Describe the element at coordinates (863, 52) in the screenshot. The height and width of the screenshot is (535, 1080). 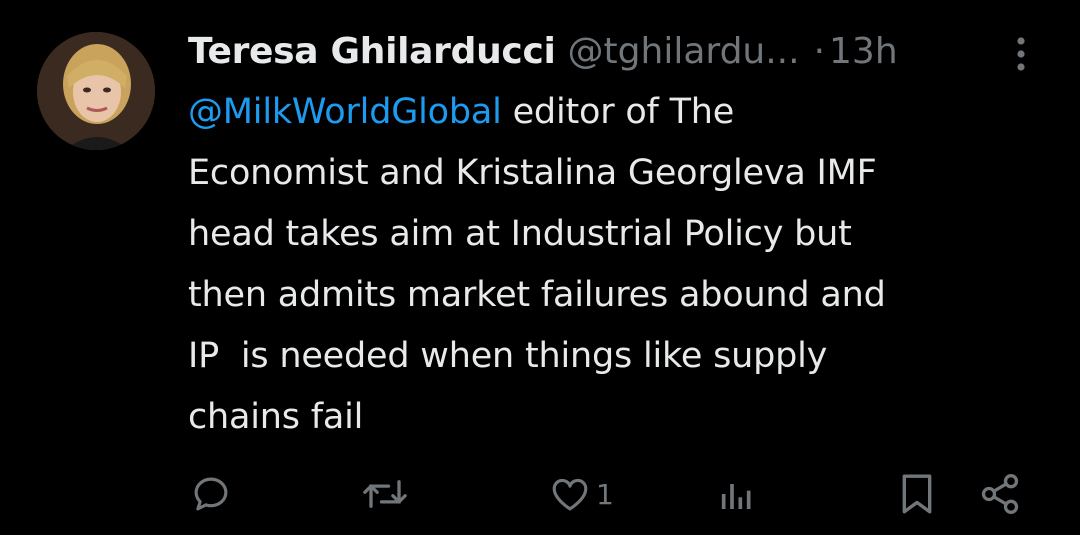
I see `timestamp: 13h` at that location.